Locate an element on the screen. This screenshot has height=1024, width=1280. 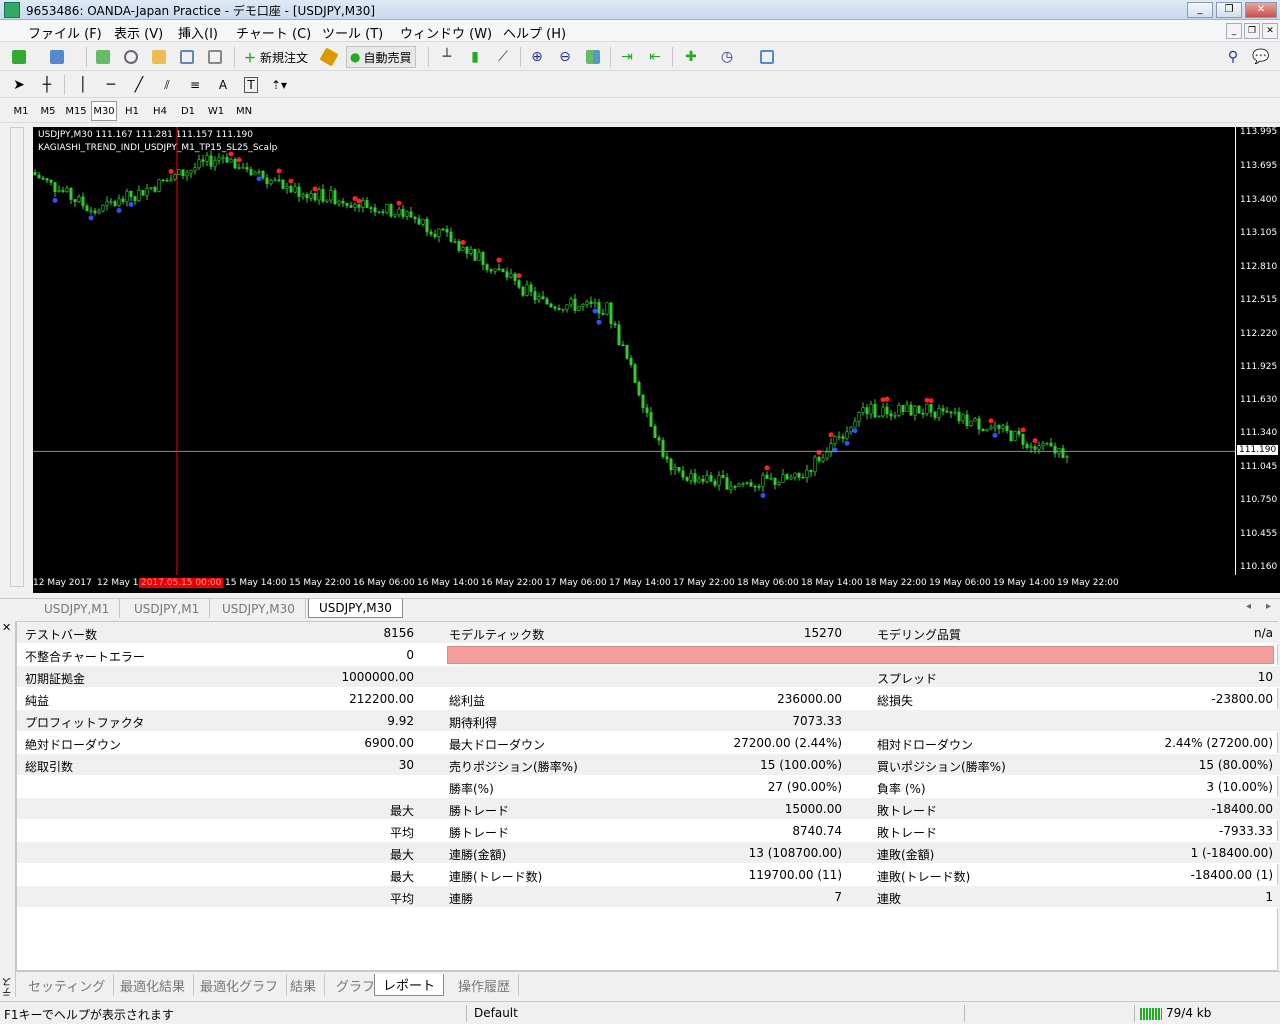
navigator-icon is located at coordinates (131, 57).